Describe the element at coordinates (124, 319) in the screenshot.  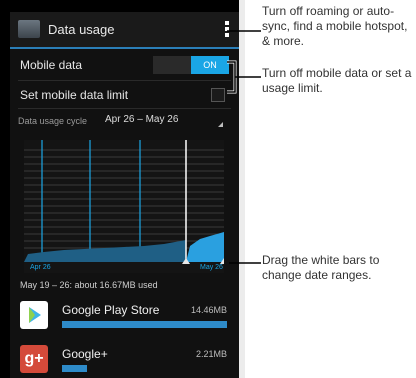
I see `app-row-play-store: Google Play Store 14.46MB` at that location.